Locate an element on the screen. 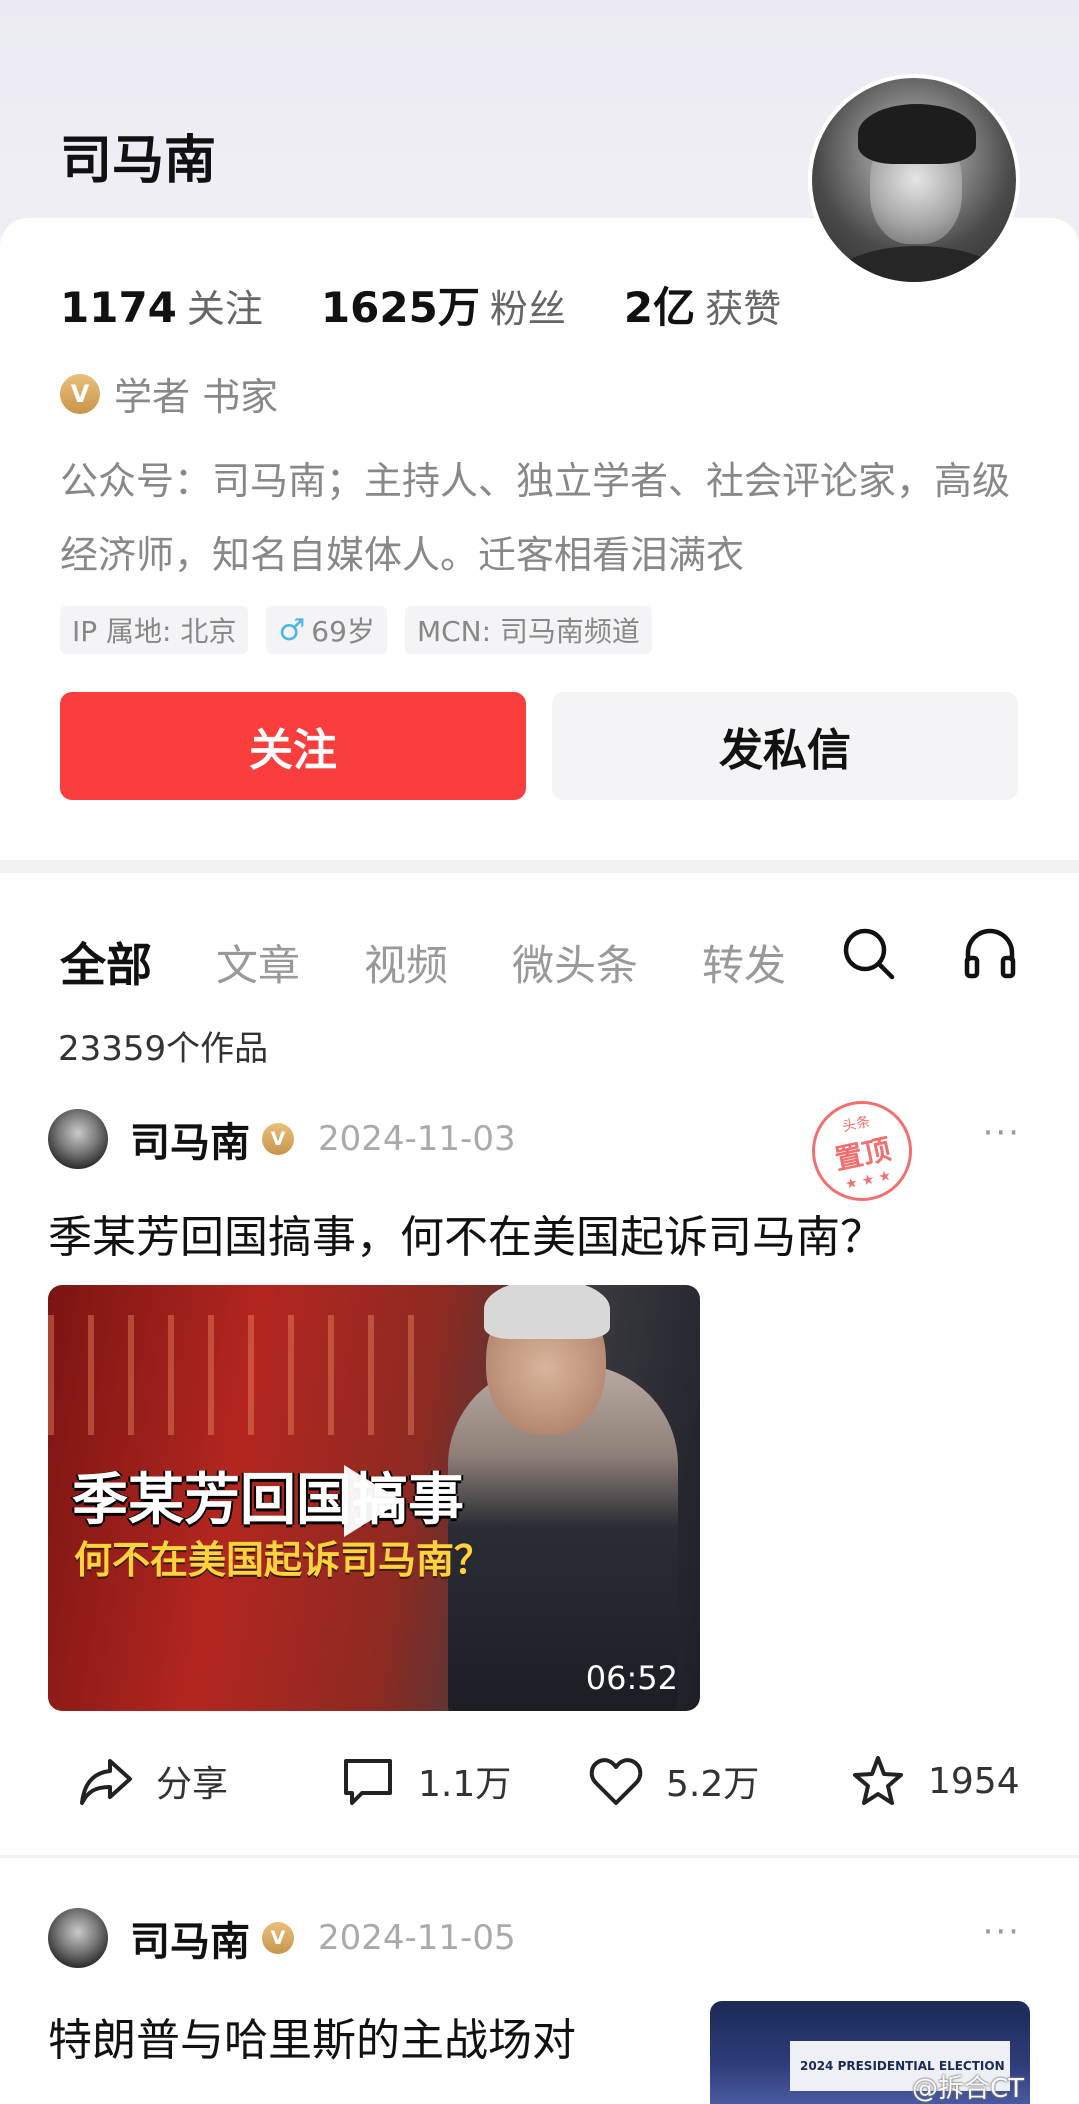 This screenshot has height=2104, width=1079. video-caption-line1: 季某芳回国搞事 is located at coordinates (268, 1500).